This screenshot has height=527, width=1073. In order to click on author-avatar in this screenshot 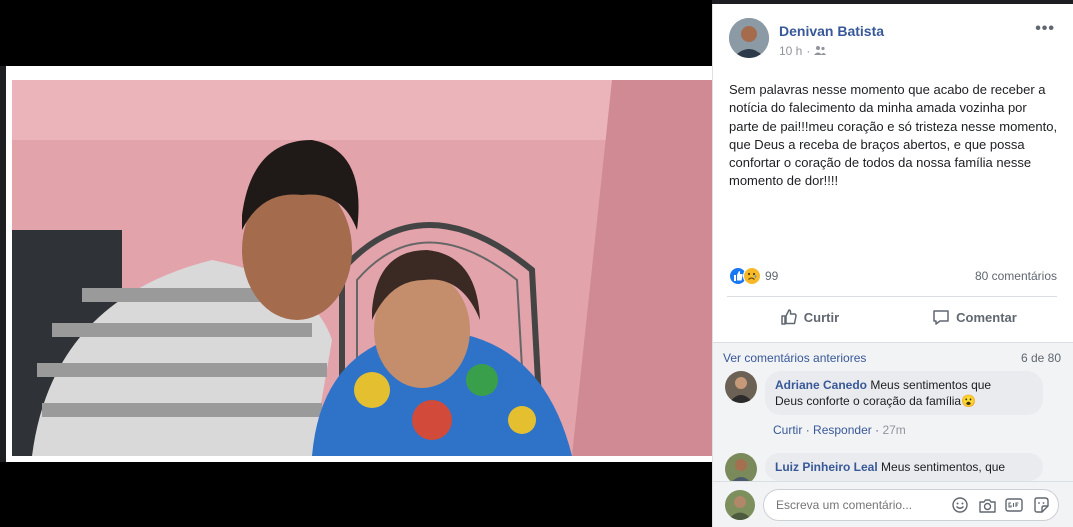, I will do `click(749, 38)`.